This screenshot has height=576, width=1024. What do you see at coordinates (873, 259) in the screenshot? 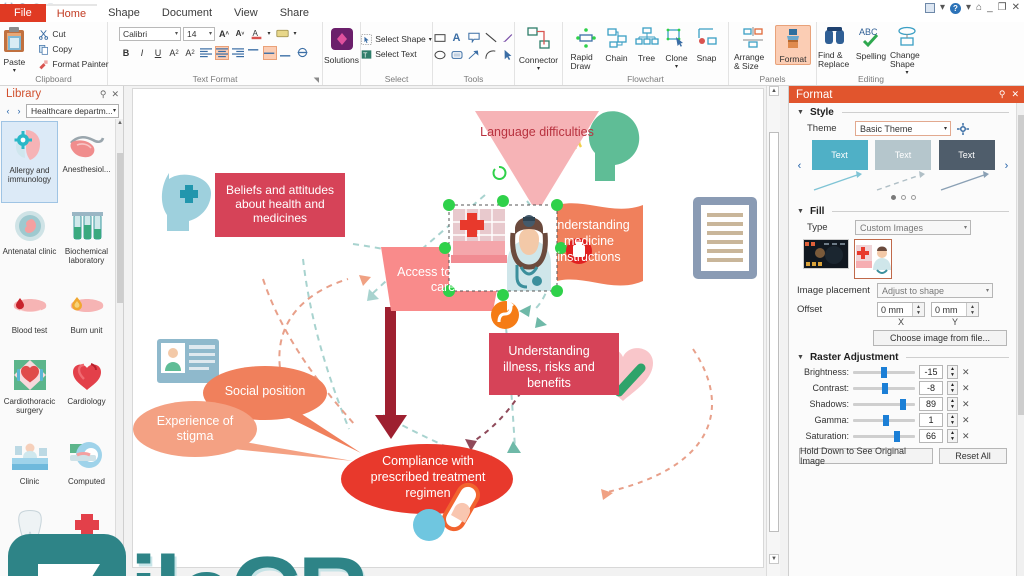
I see `fill-thumbnail-clinic-doctor` at bounding box center [873, 259].